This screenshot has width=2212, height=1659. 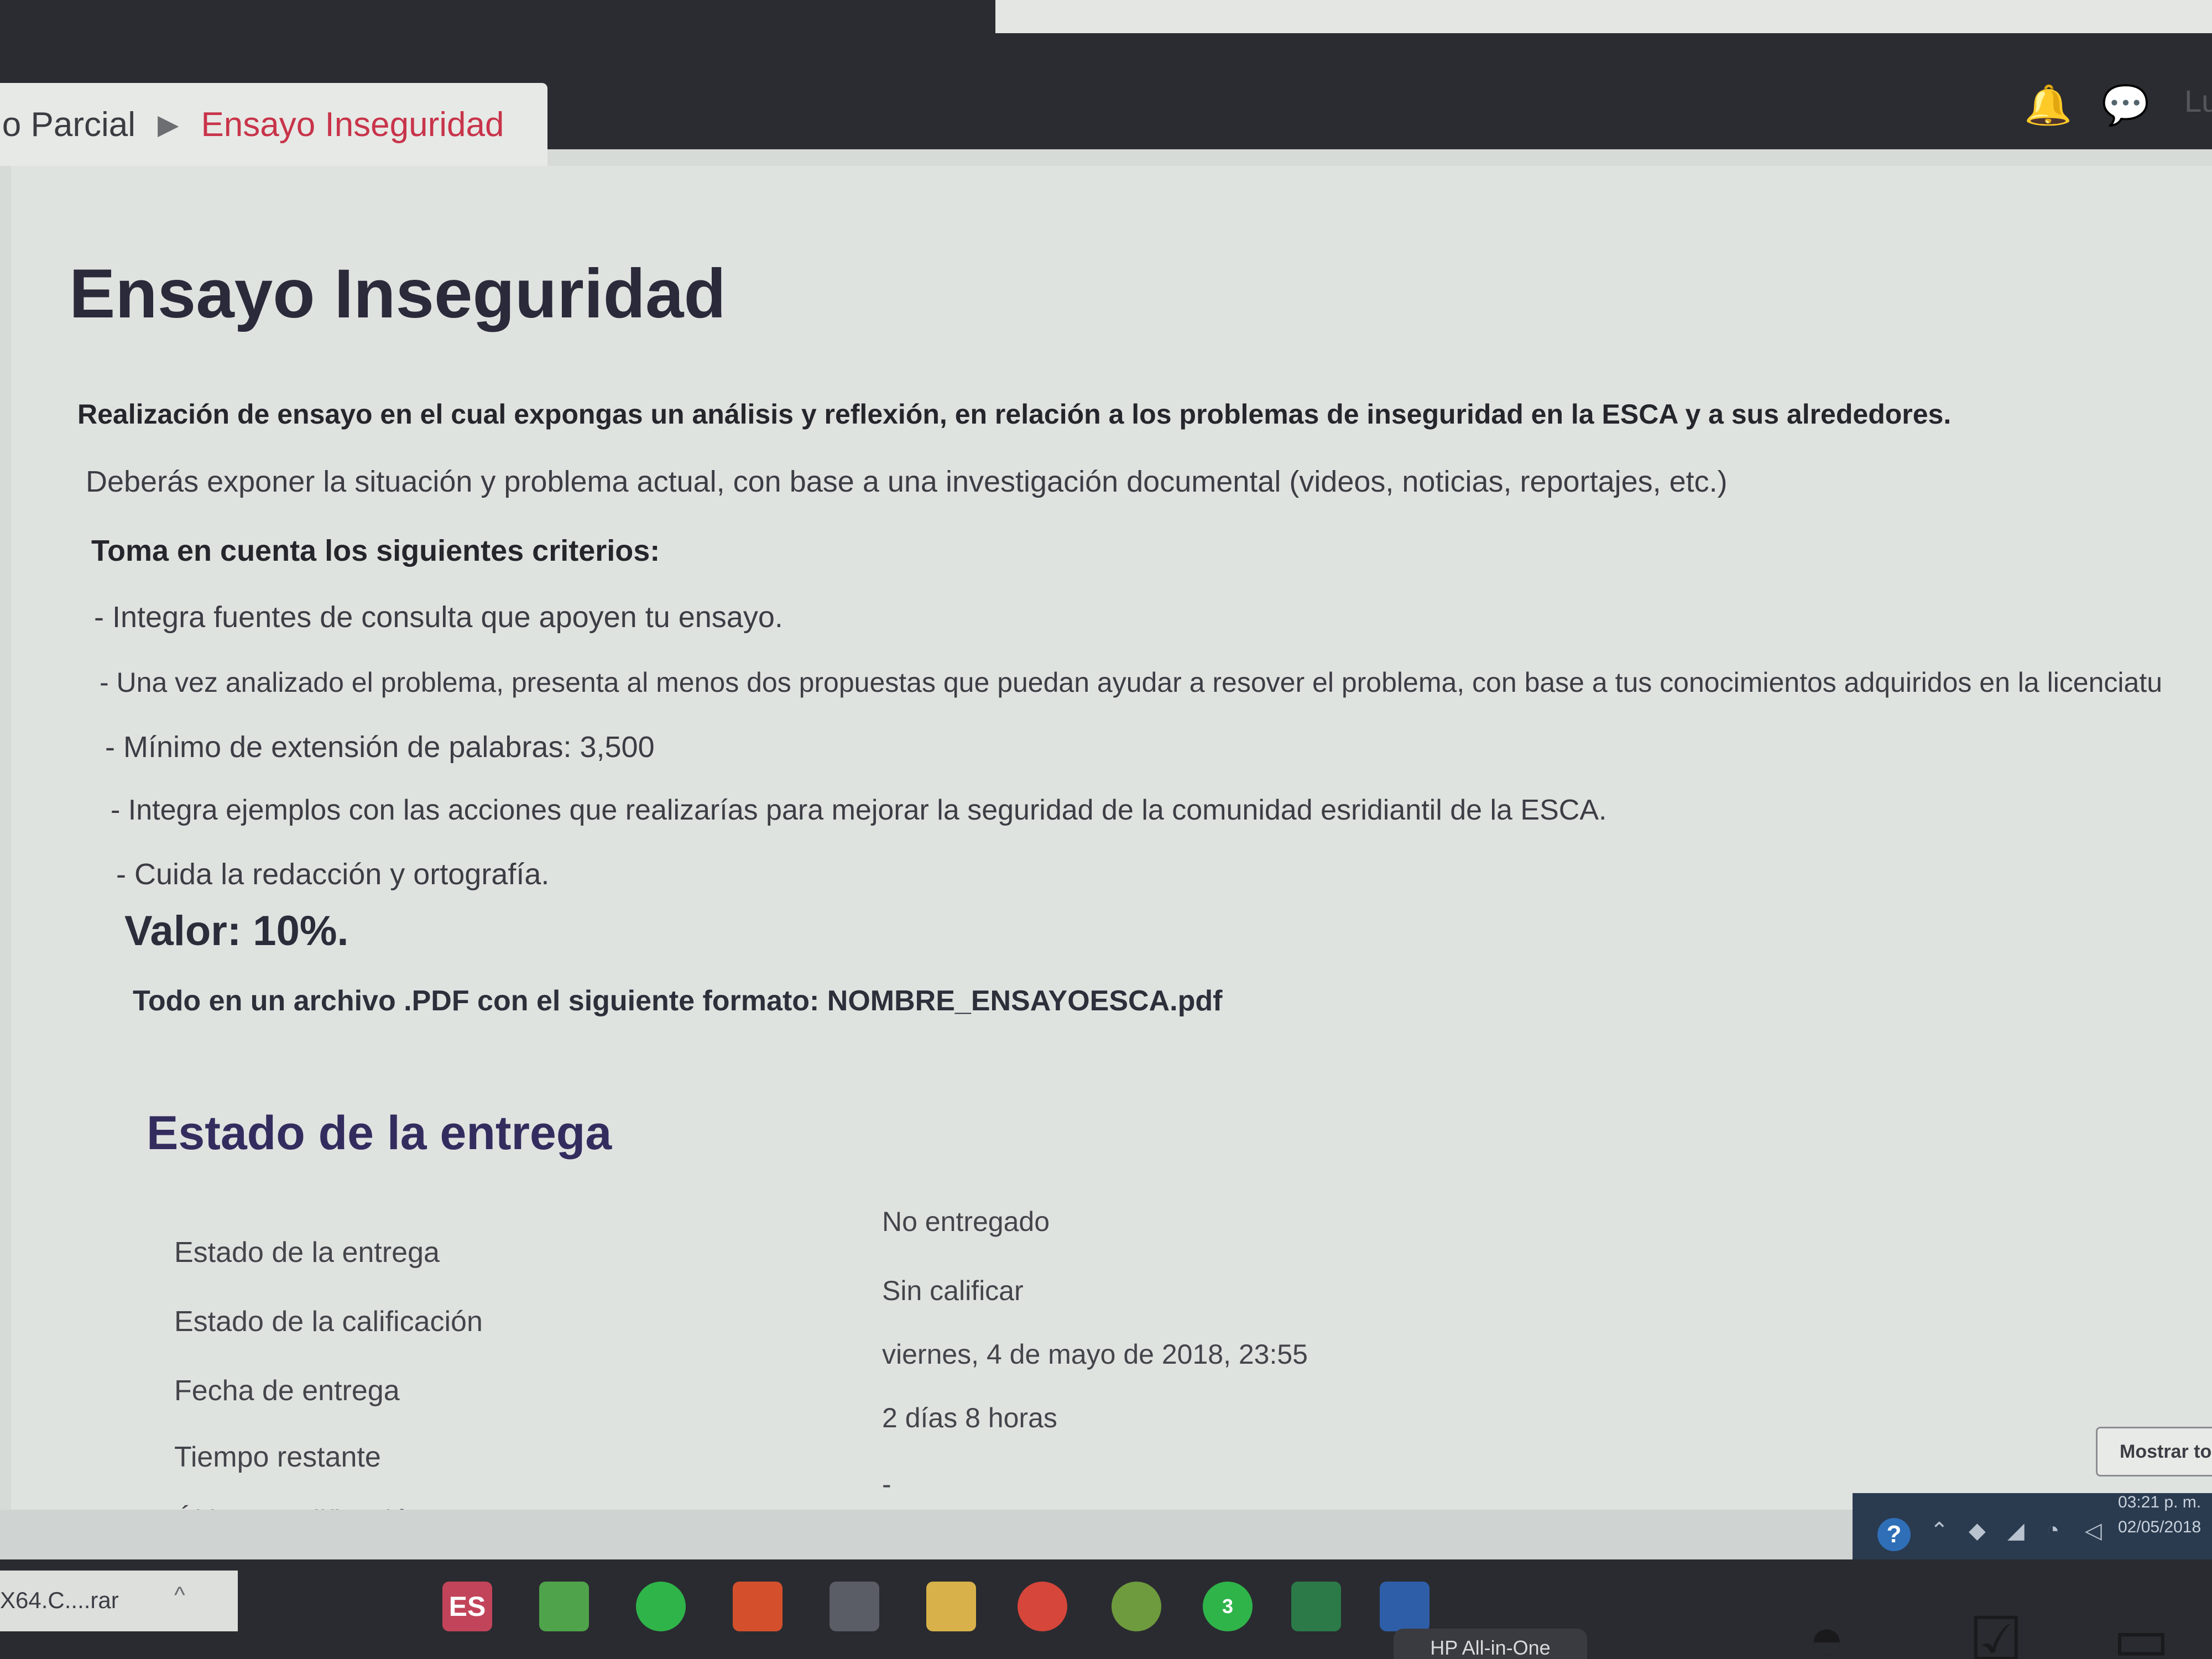 What do you see at coordinates (237, 931) in the screenshot?
I see `grade-value: Valor: 10%.` at bounding box center [237, 931].